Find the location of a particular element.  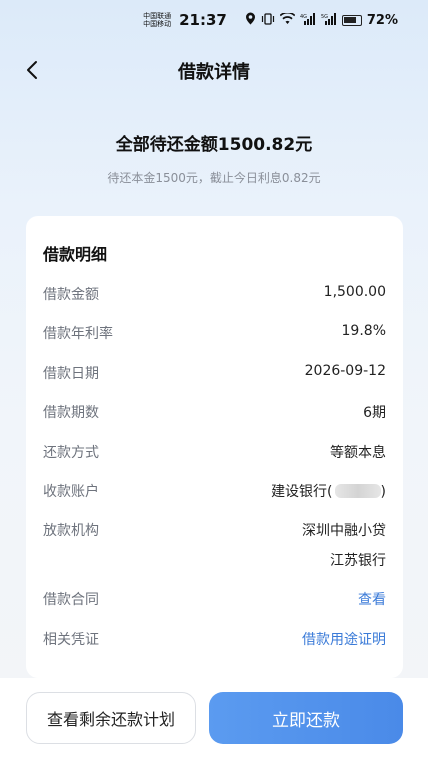

row-loan-contract: 借款合同 查看 is located at coordinates (214, 600).